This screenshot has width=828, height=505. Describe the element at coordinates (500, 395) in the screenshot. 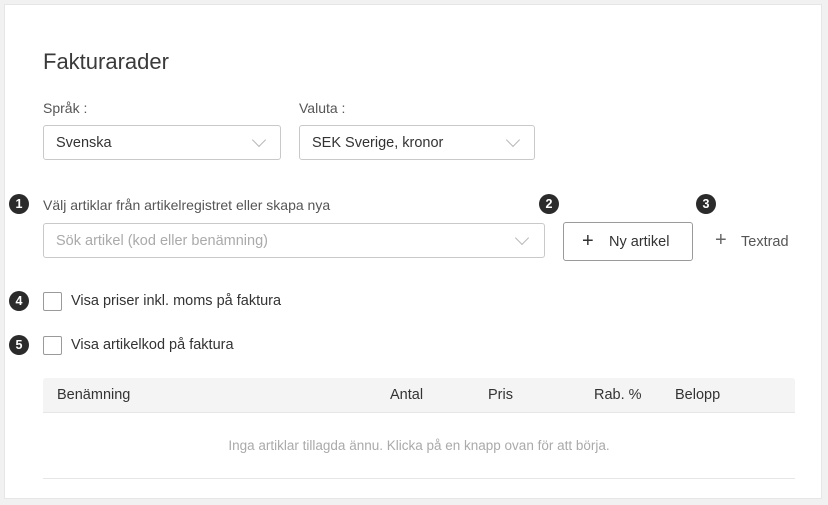

I see `column-header-price: Pris` at that location.